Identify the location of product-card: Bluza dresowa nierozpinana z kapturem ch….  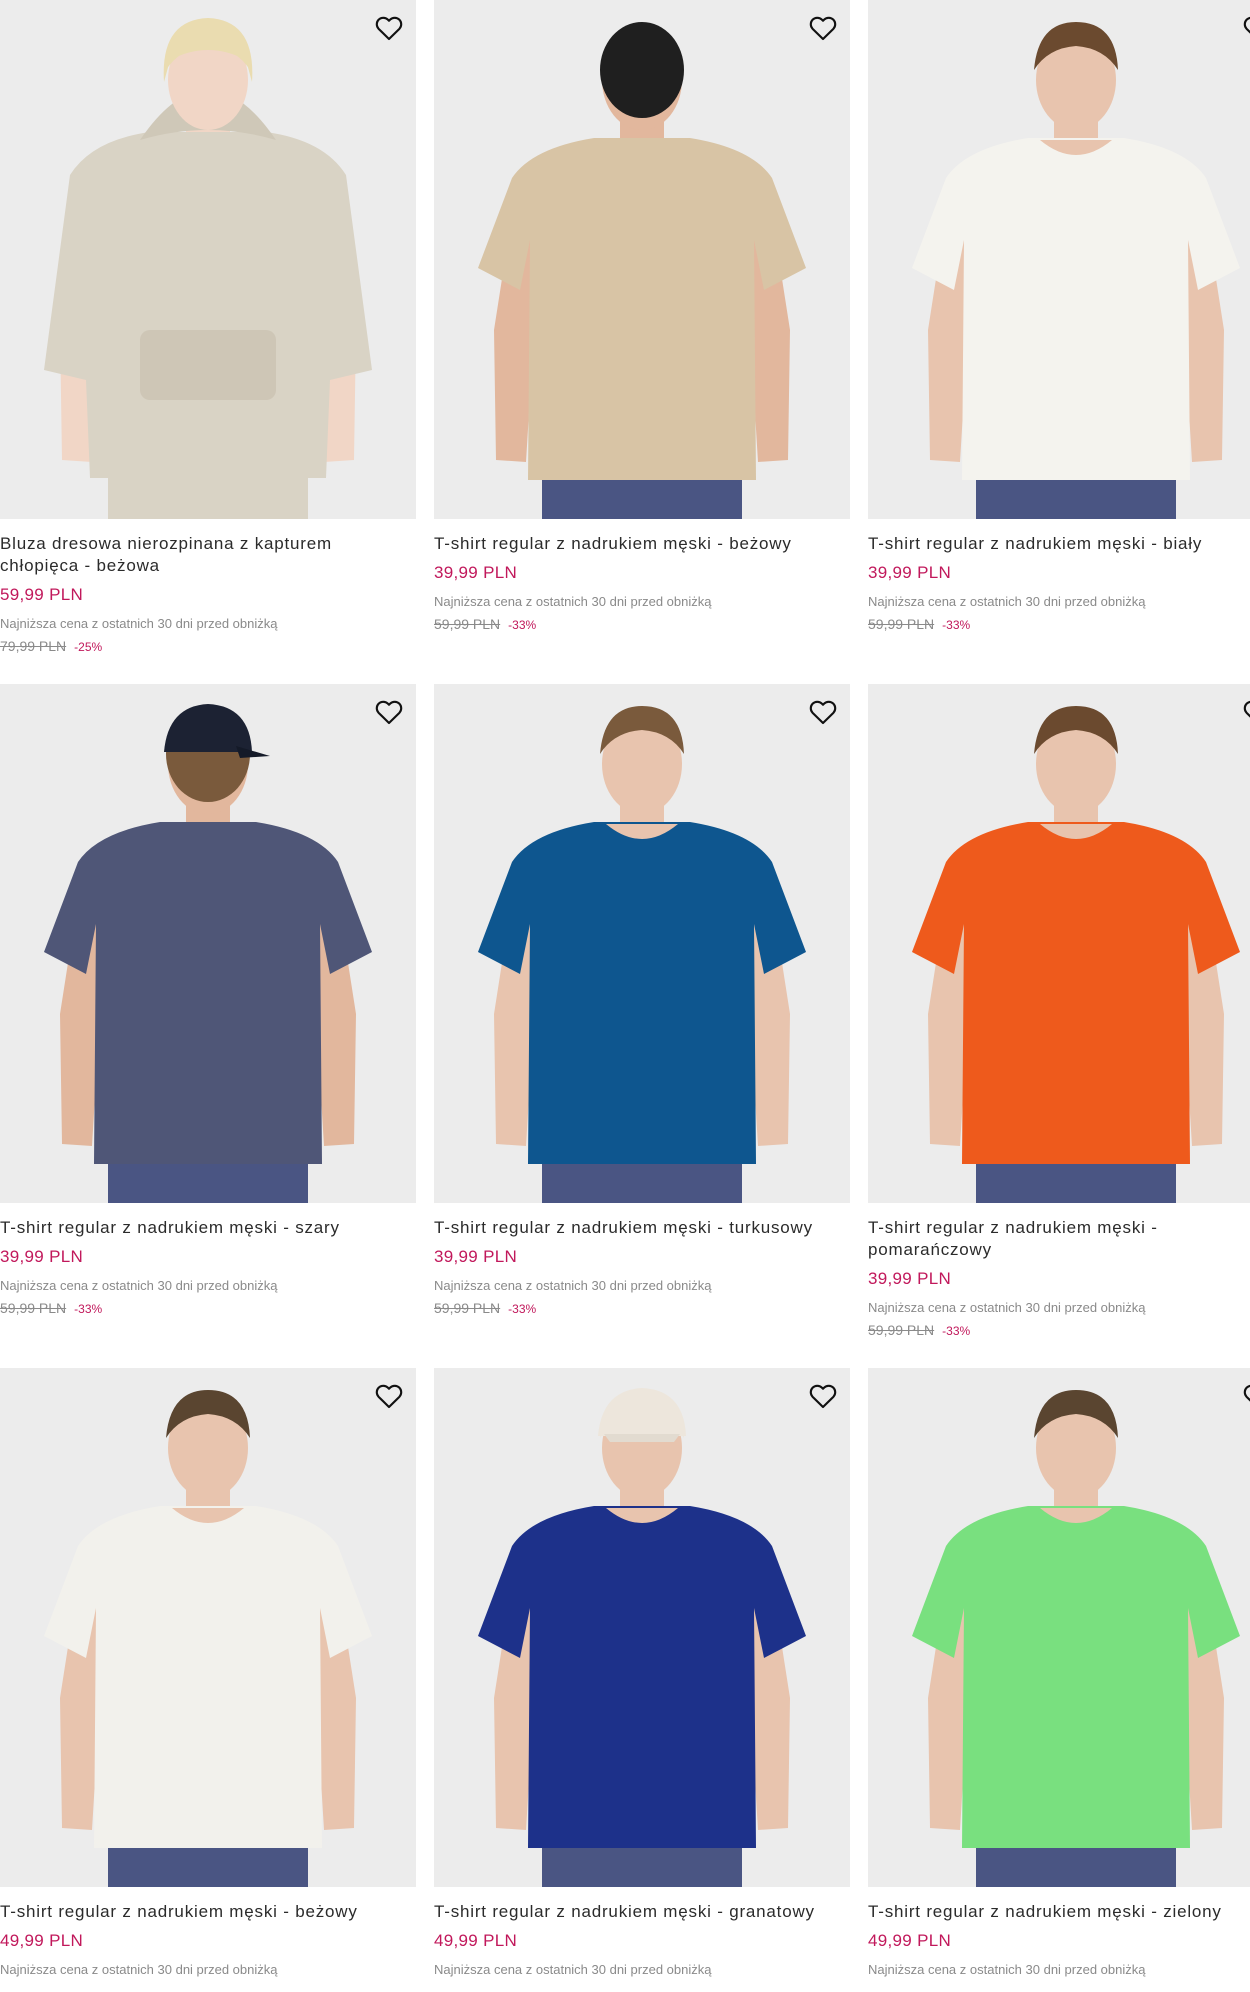
(208, 328).